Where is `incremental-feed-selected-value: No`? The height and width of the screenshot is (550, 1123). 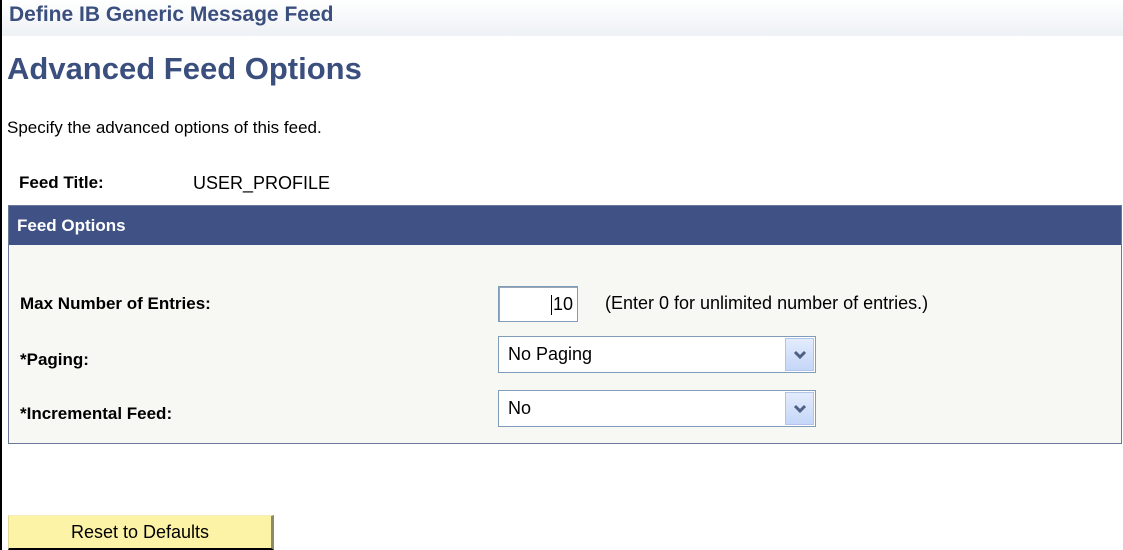
incremental-feed-selected-value: No is located at coordinates (520, 408).